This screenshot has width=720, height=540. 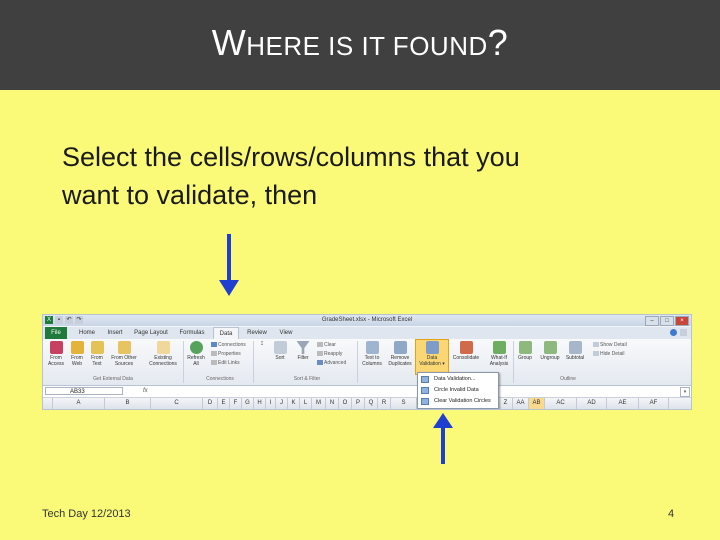 I want to click on text-to-columns-button: Text to Columns, so click(x=372, y=354).